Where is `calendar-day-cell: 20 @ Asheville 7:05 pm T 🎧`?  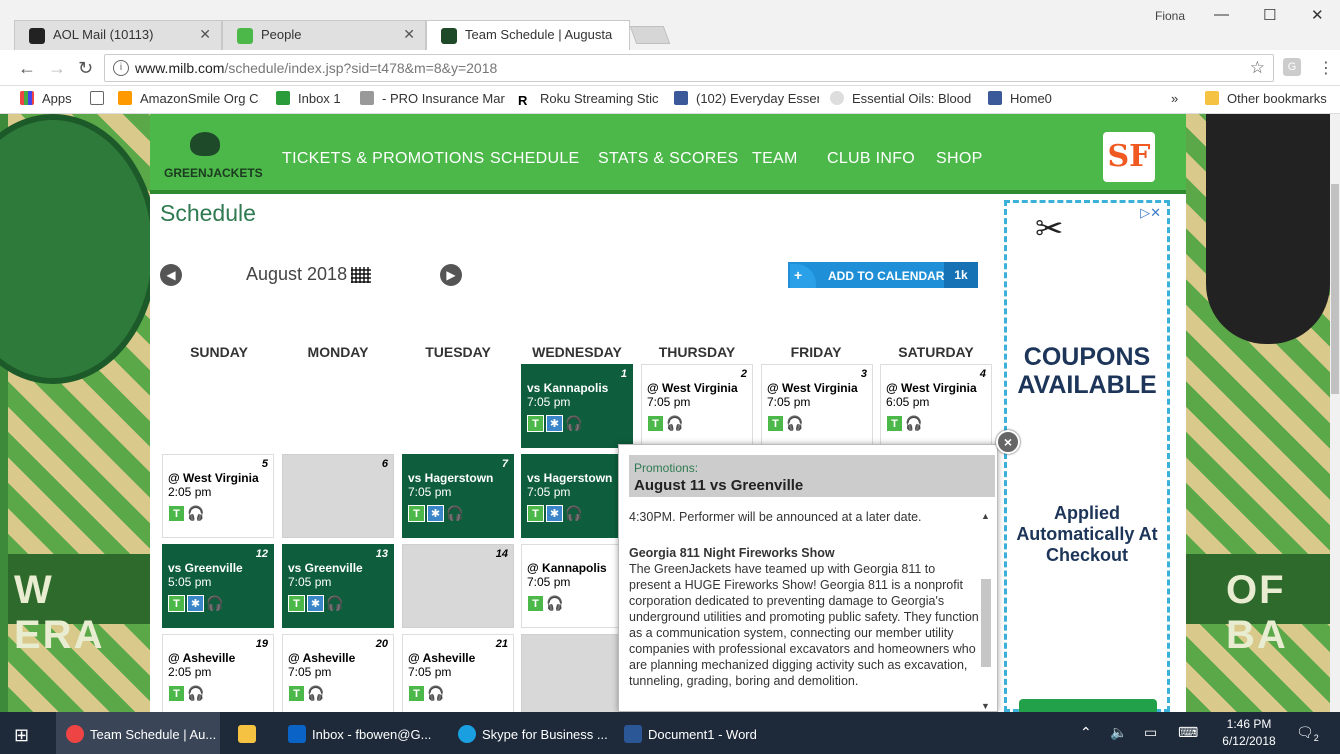 calendar-day-cell: 20 @ Asheville 7:05 pm T 🎧 is located at coordinates (338, 673).